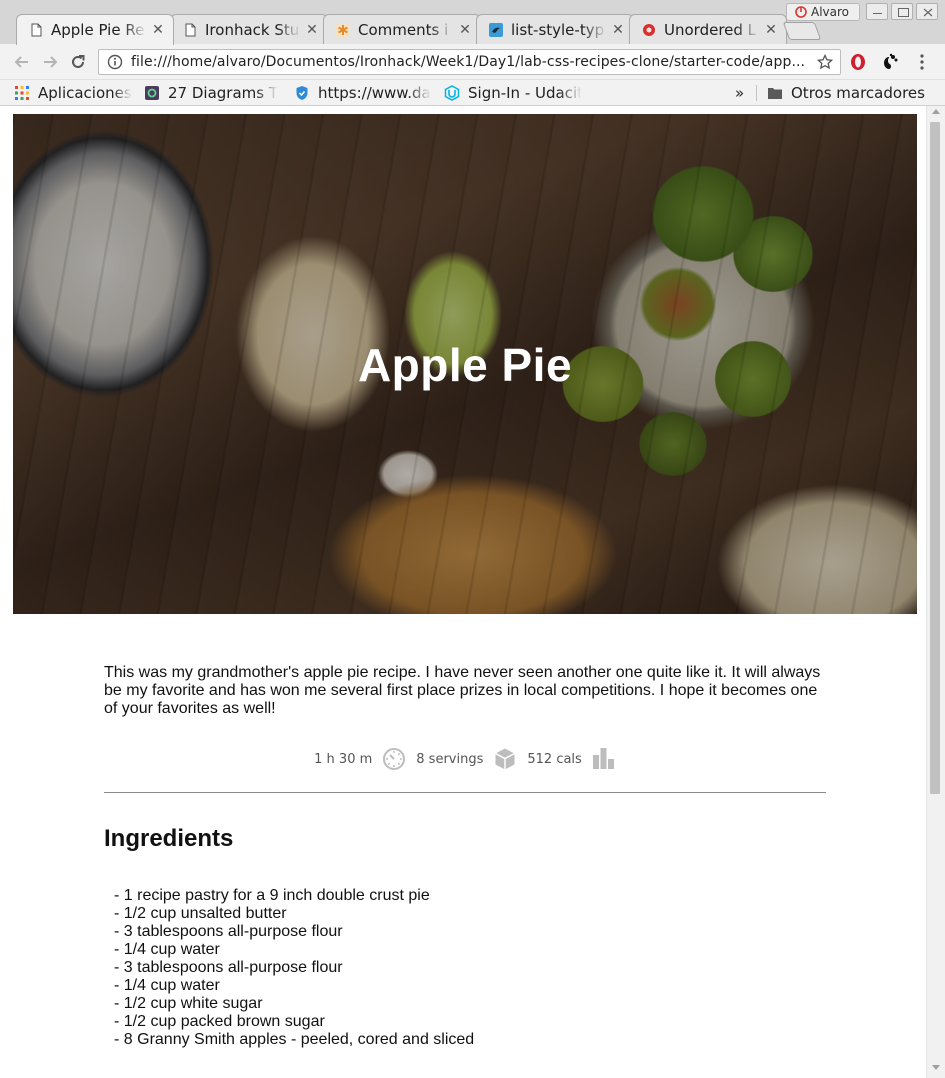 This screenshot has height=1078, width=945. I want to click on gnome-extension-icon, so click(890, 62).